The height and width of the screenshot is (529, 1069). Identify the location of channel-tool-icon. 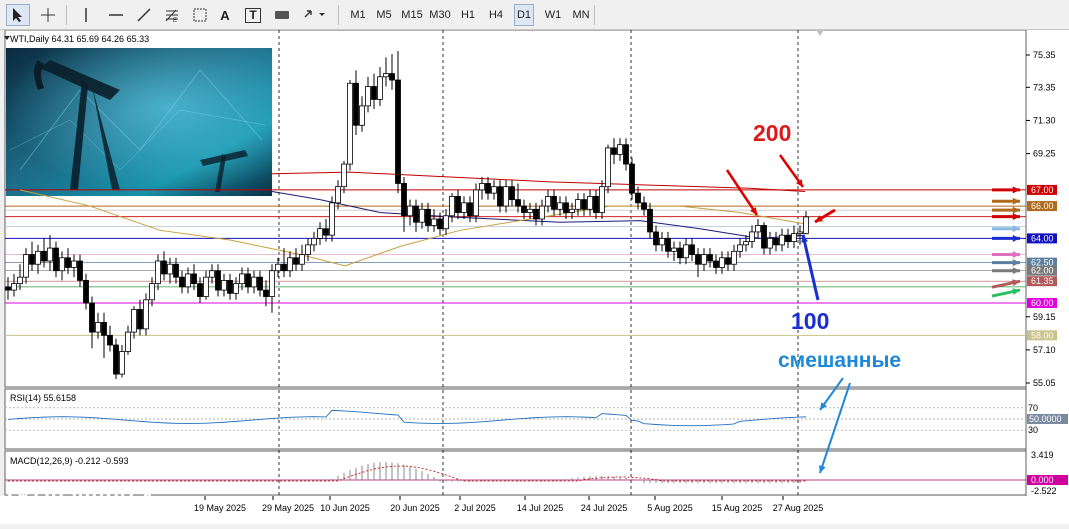
(200, 15).